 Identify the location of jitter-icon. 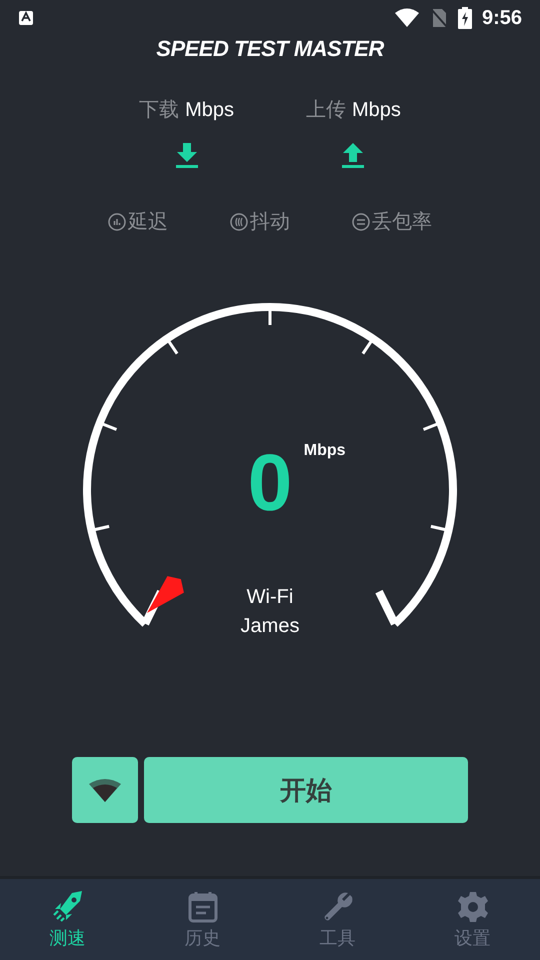
(239, 222).